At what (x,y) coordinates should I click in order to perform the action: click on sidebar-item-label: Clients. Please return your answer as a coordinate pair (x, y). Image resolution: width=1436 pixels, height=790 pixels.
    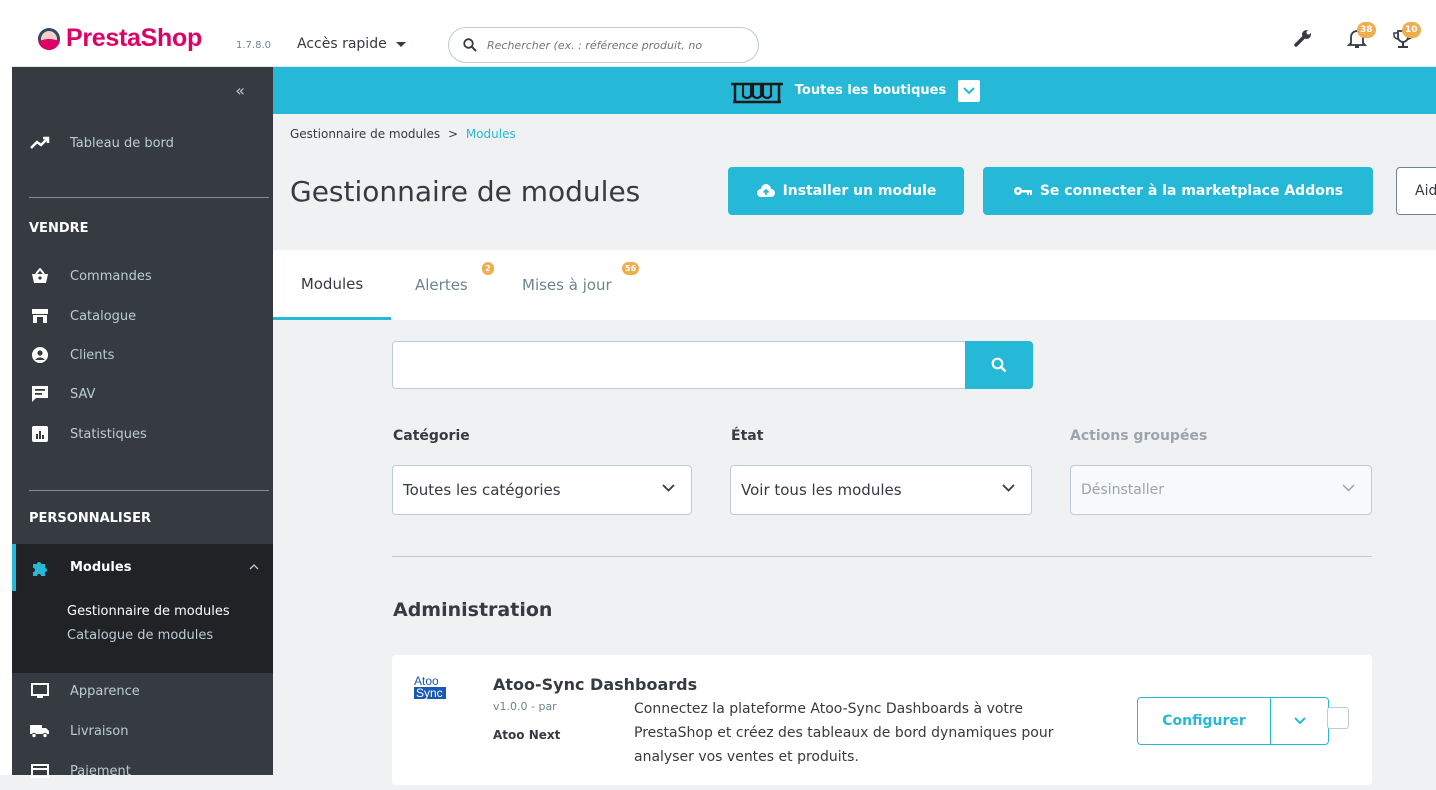
    Looking at the image, I should click on (92, 355).